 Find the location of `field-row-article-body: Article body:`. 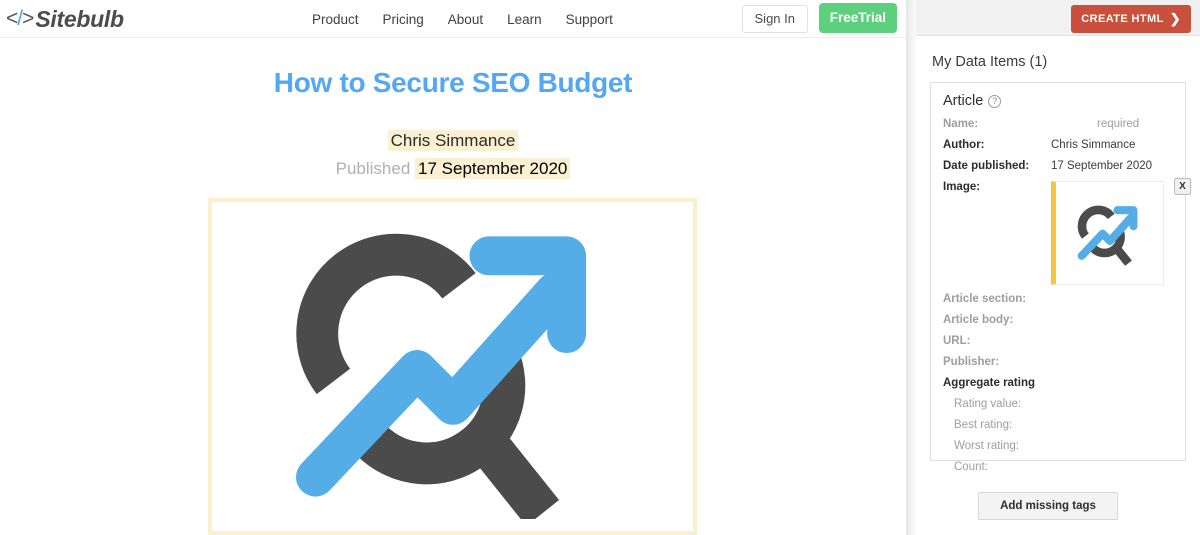

field-row-article-body: Article body: is located at coordinates (1058, 324).